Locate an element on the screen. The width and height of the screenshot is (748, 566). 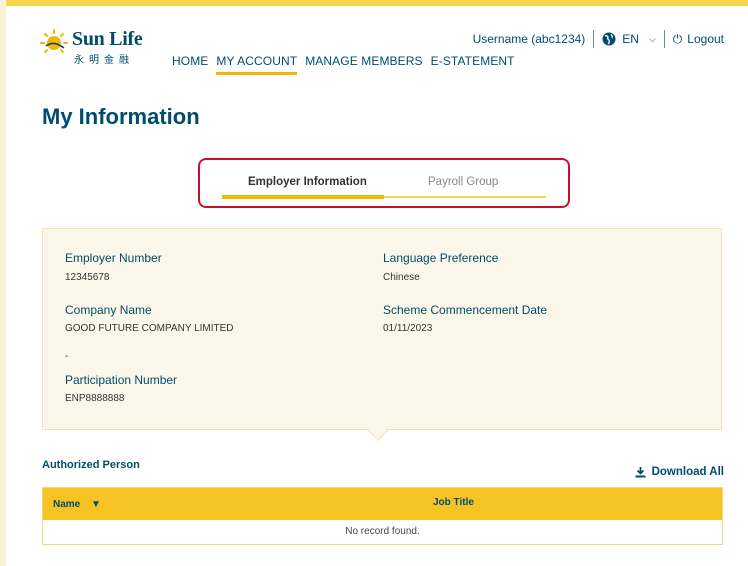
nav-home: HOME is located at coordinates (190, 64).